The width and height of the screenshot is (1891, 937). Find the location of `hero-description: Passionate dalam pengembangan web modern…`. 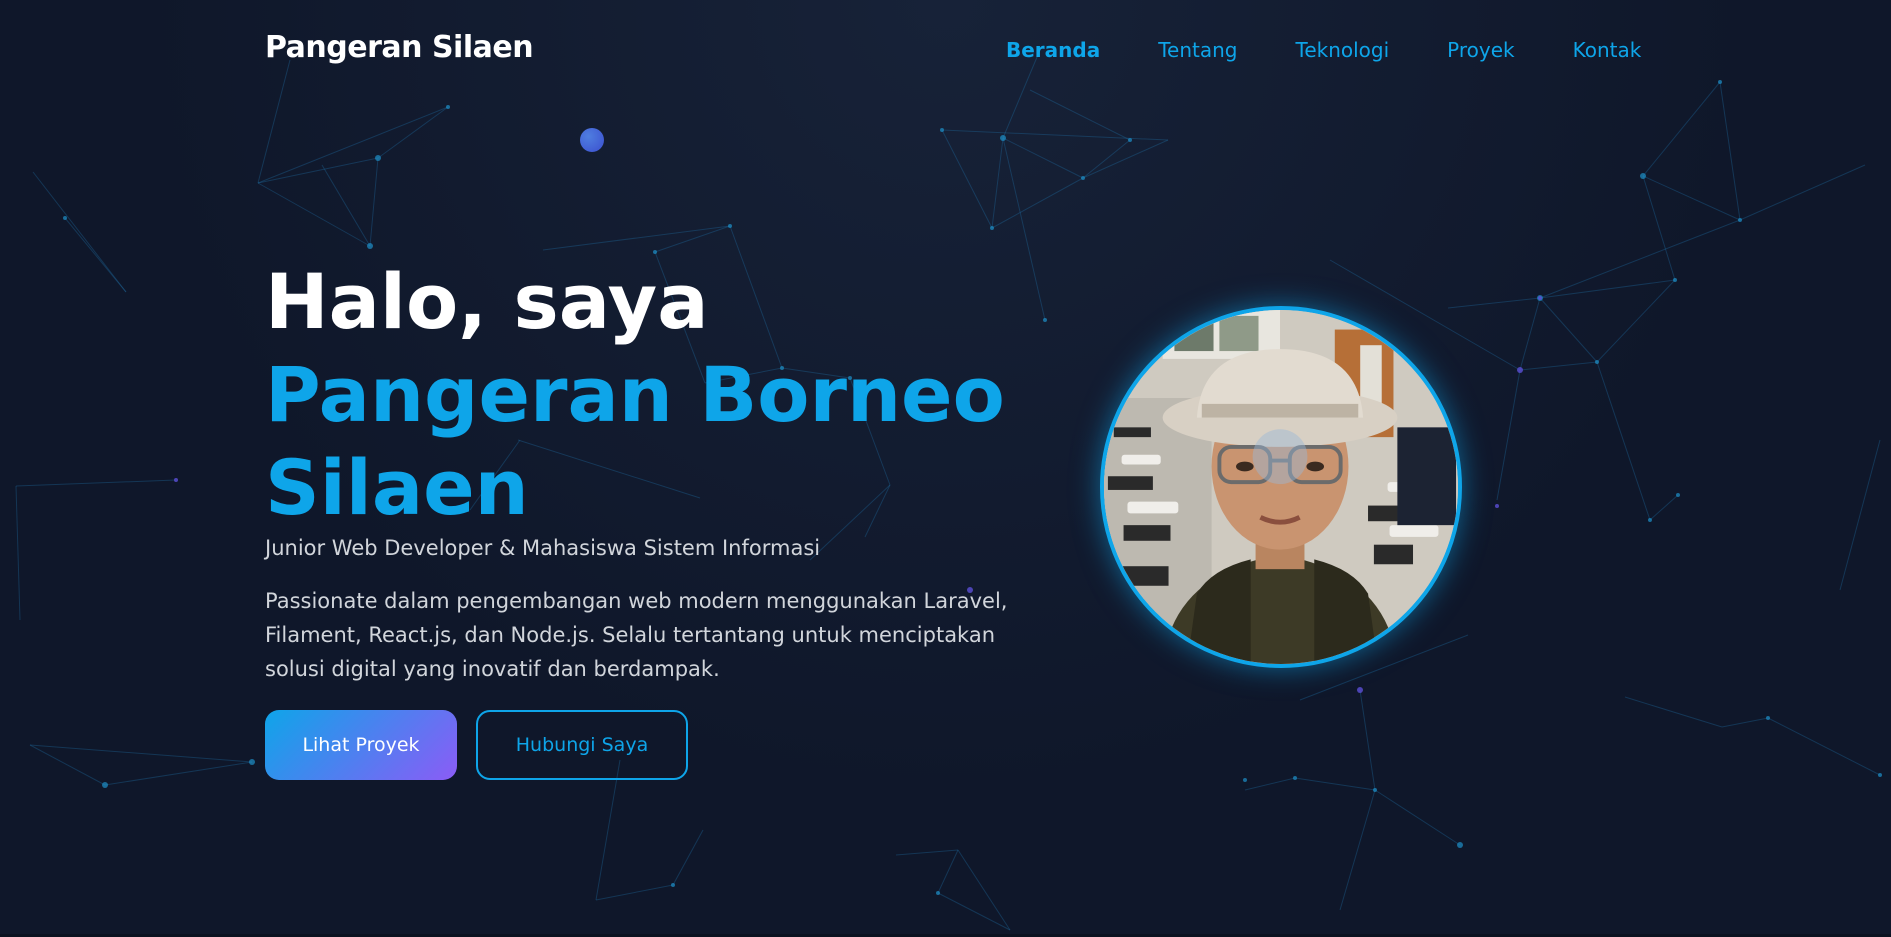

hero-description: Passionate dalam pengembangan web modern… is located at coordinates (636, 635).